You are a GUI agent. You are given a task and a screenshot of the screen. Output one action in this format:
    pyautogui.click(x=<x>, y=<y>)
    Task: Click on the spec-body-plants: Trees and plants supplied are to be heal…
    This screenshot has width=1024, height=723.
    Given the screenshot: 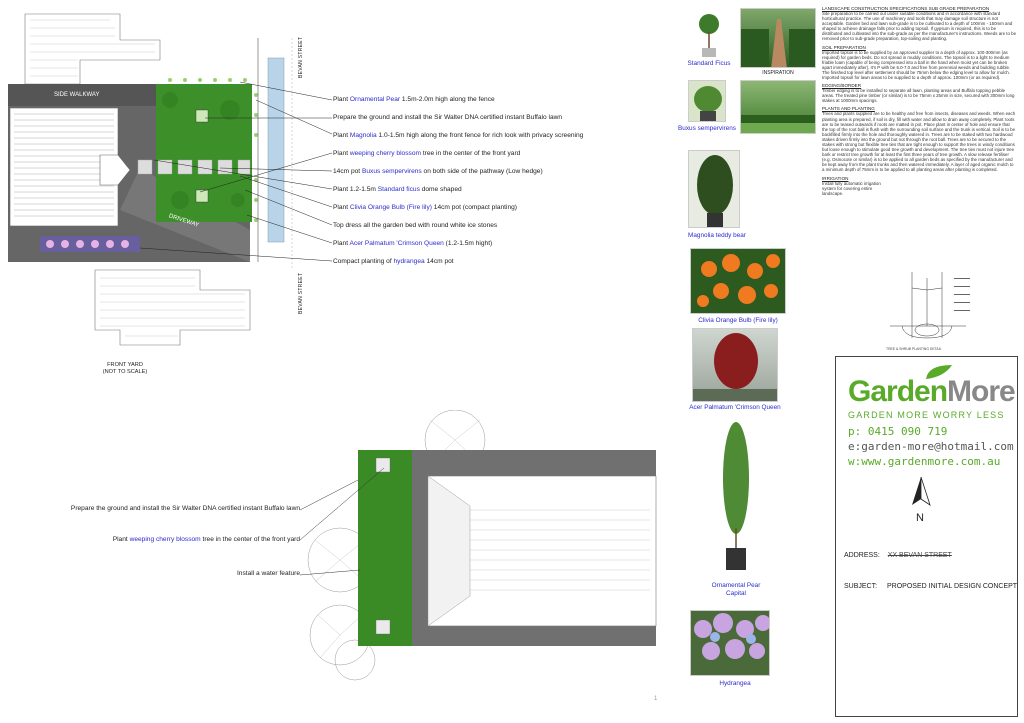 What is the action you would take?
    pyautogui.click(x=919, y=142)
    